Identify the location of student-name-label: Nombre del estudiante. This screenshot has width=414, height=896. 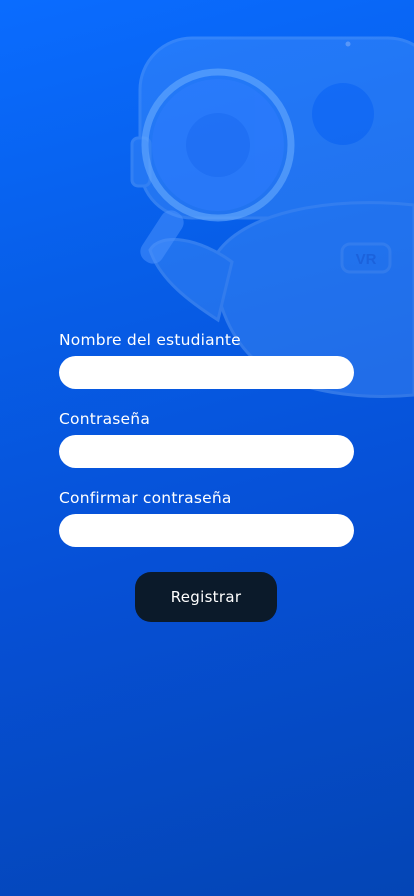
(150, 340).